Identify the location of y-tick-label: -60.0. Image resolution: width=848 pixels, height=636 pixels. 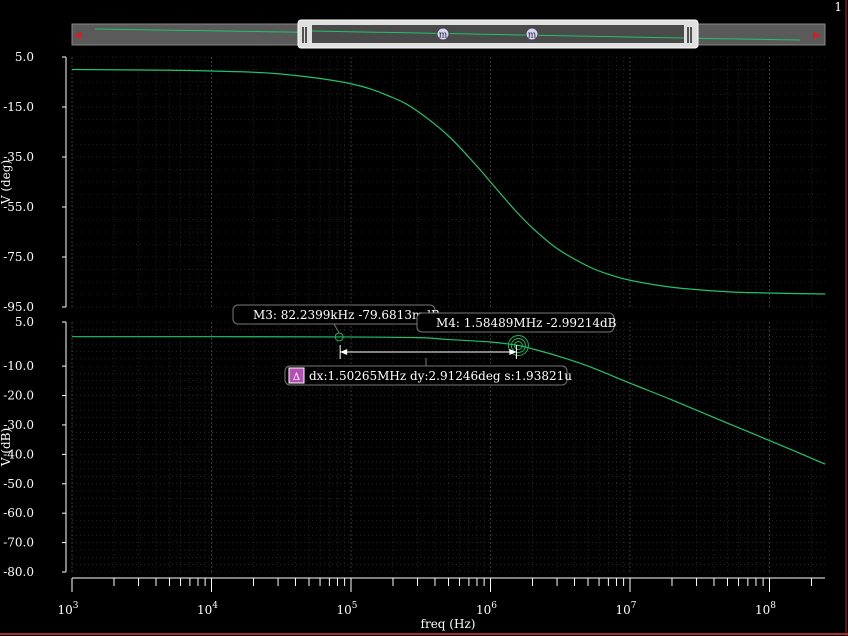
(18, 513).